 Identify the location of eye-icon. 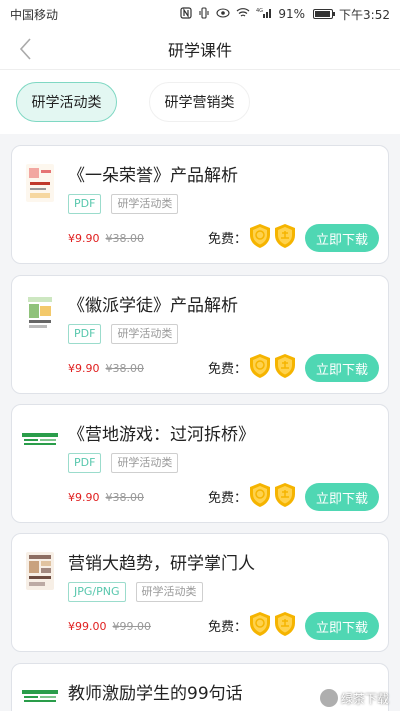
(223, 14).